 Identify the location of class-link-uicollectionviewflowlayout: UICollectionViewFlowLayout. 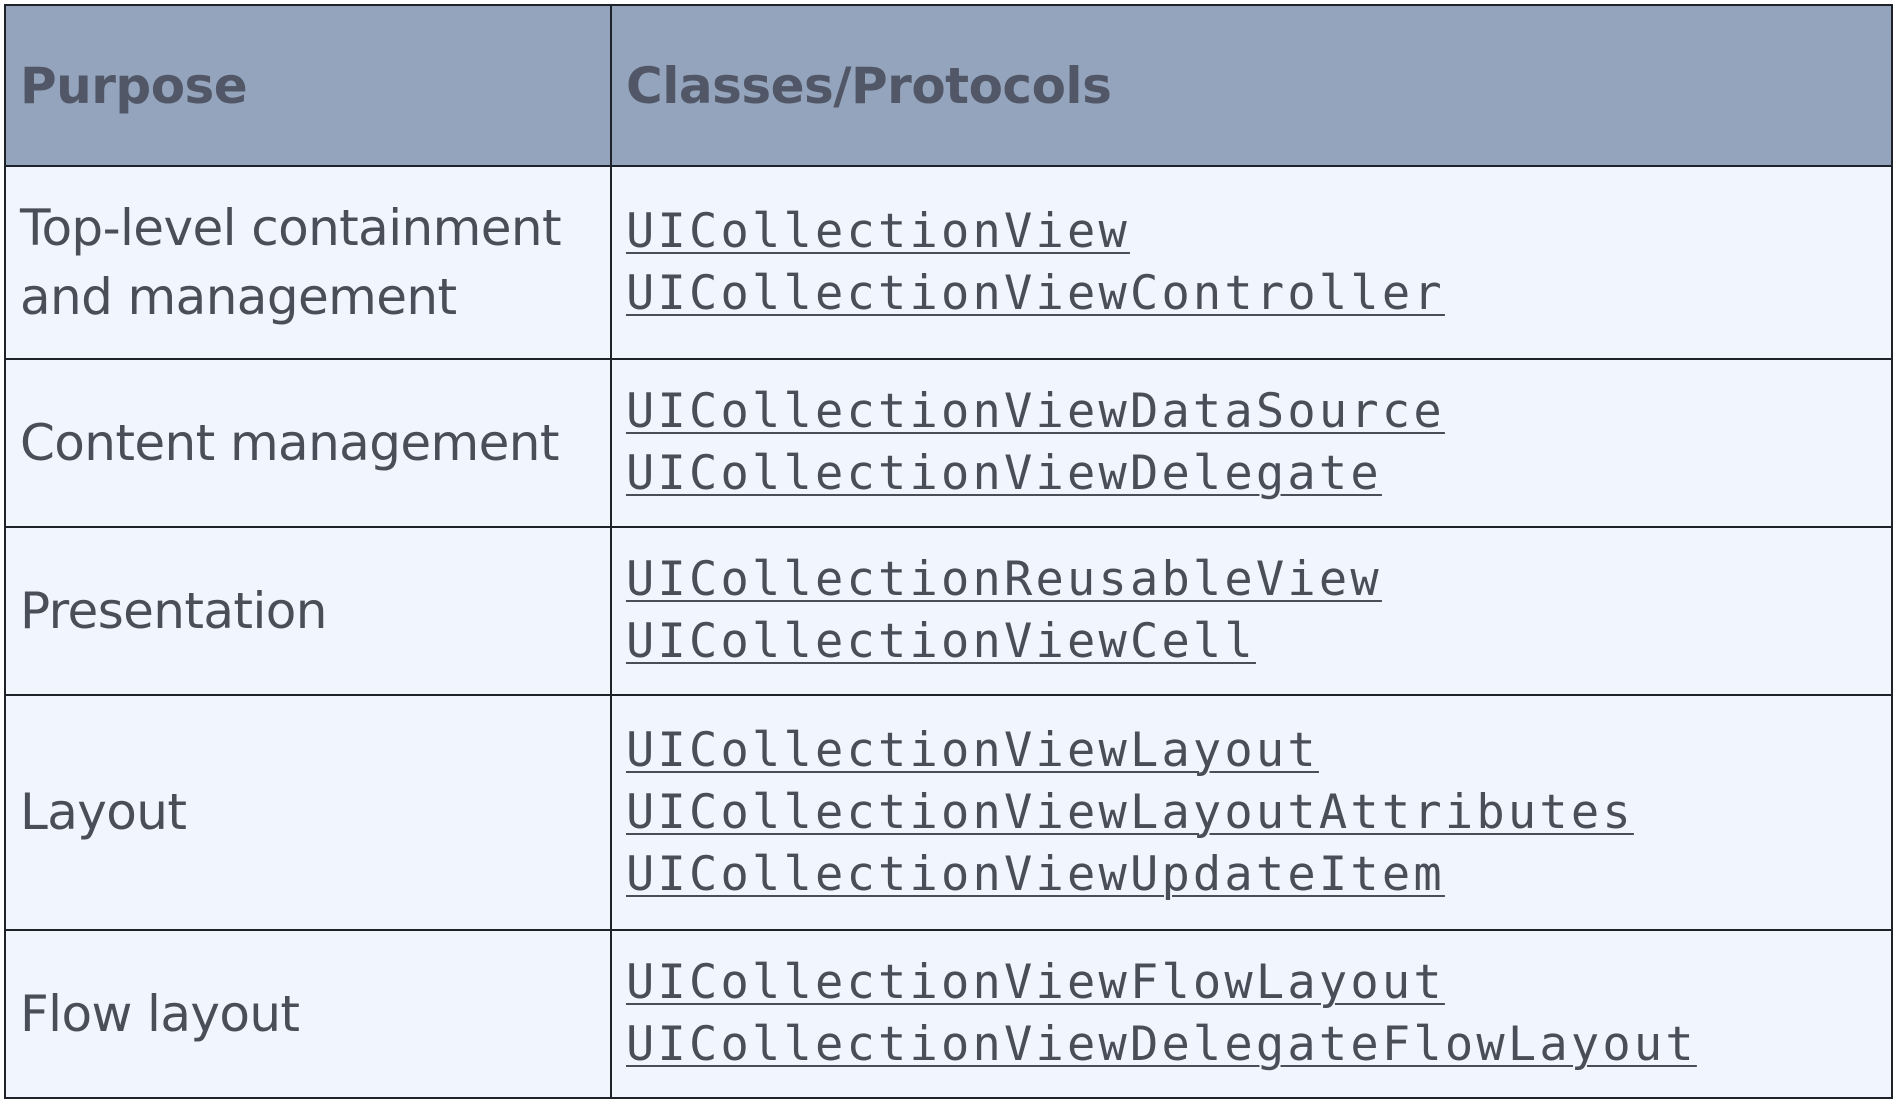
(1250, 983).